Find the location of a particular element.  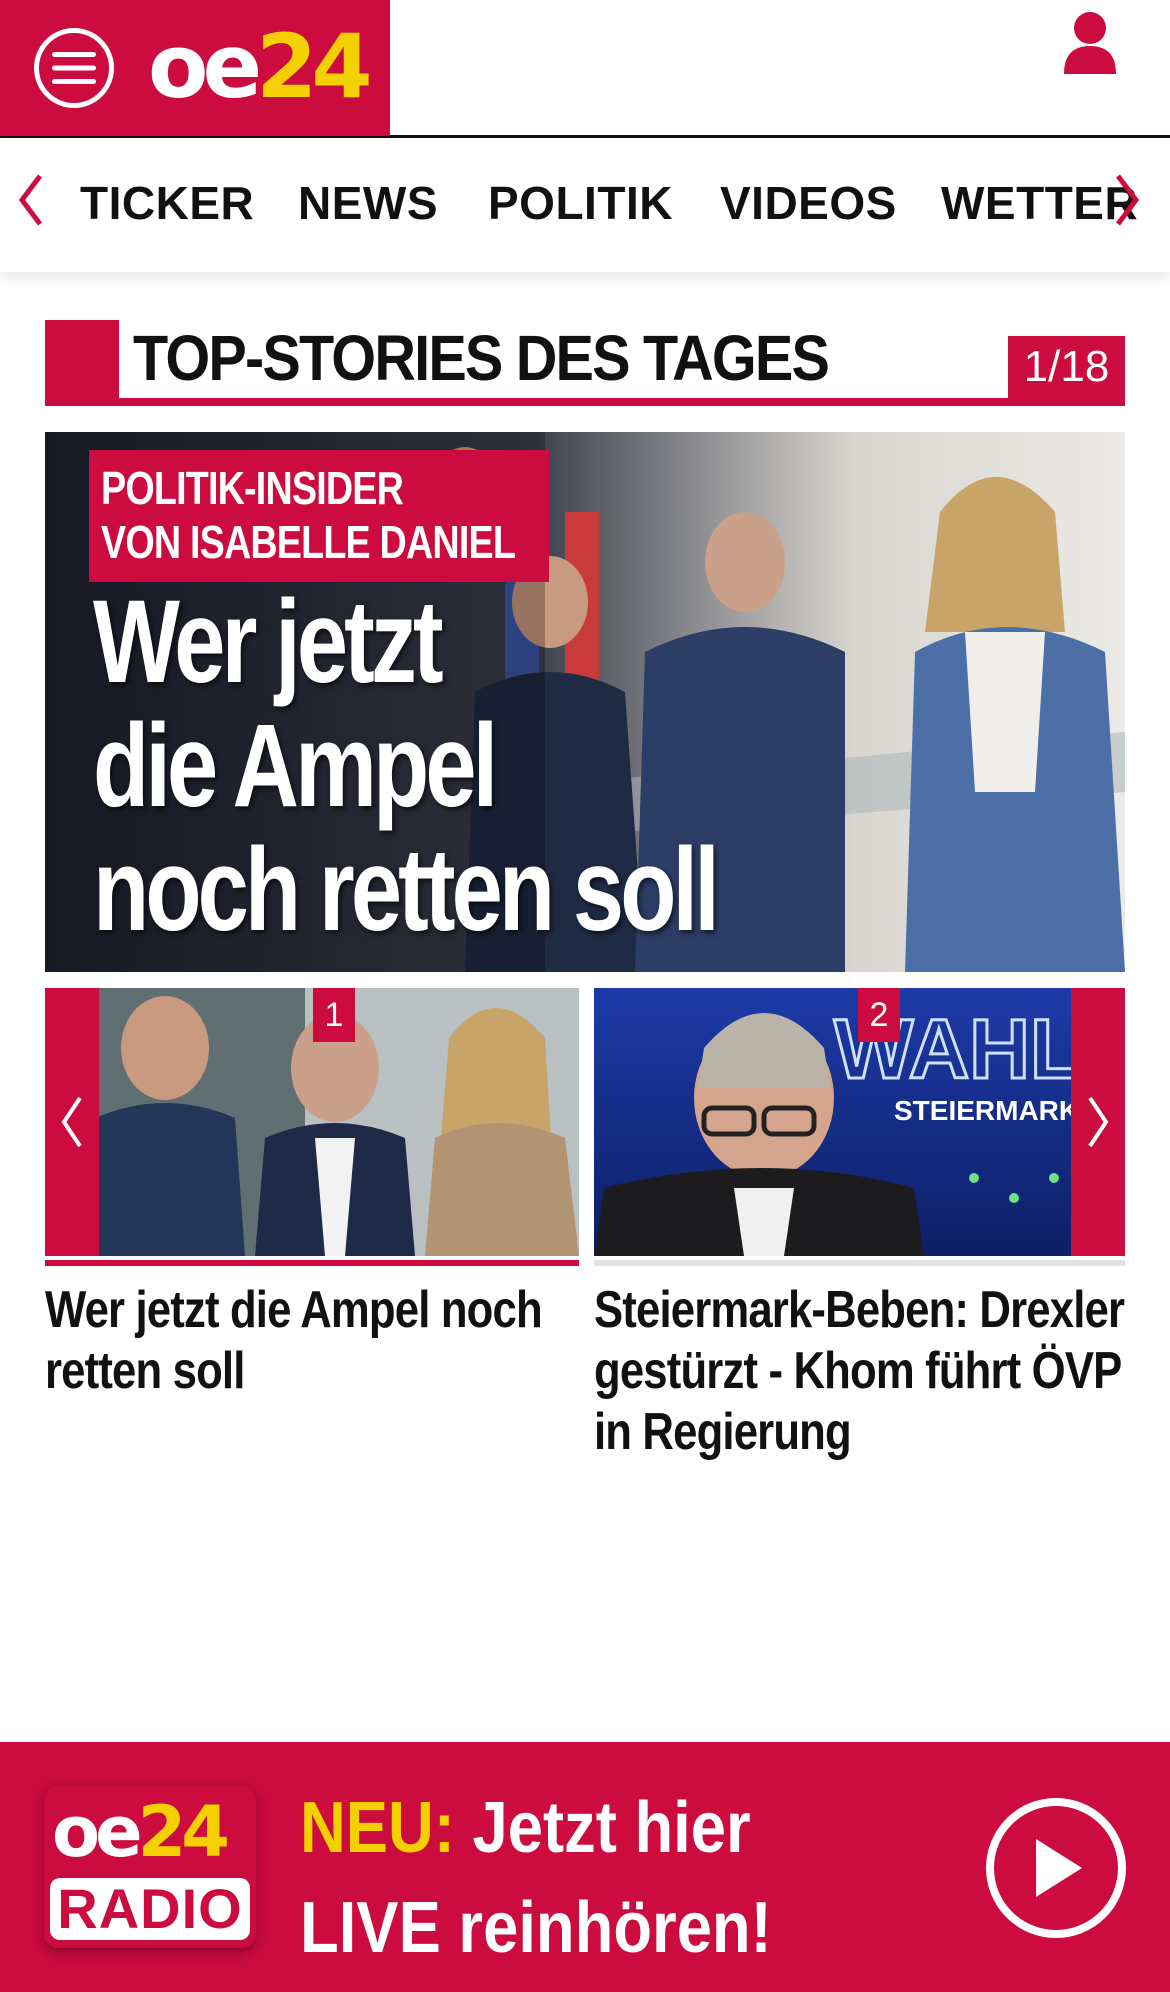

story-thumbnail: 1 is located at coordinates (312, 1122).